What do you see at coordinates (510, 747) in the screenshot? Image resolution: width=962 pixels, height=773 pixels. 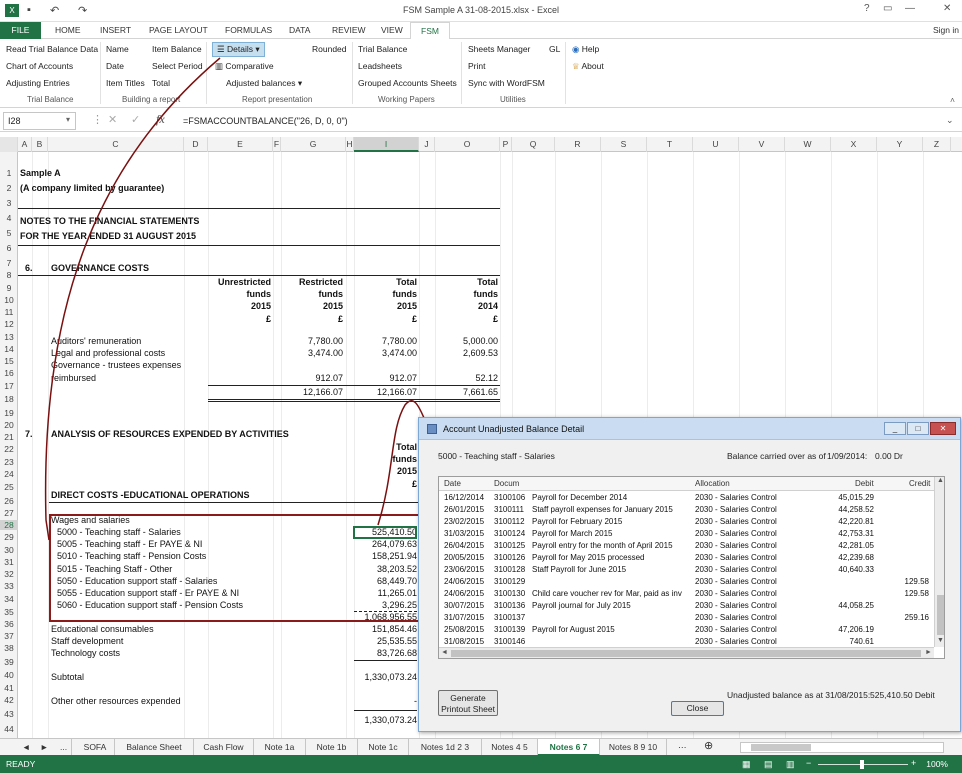 I see `sheet-tab-notes-4-5: Notes 4 5` at bounding box center [510, 747].